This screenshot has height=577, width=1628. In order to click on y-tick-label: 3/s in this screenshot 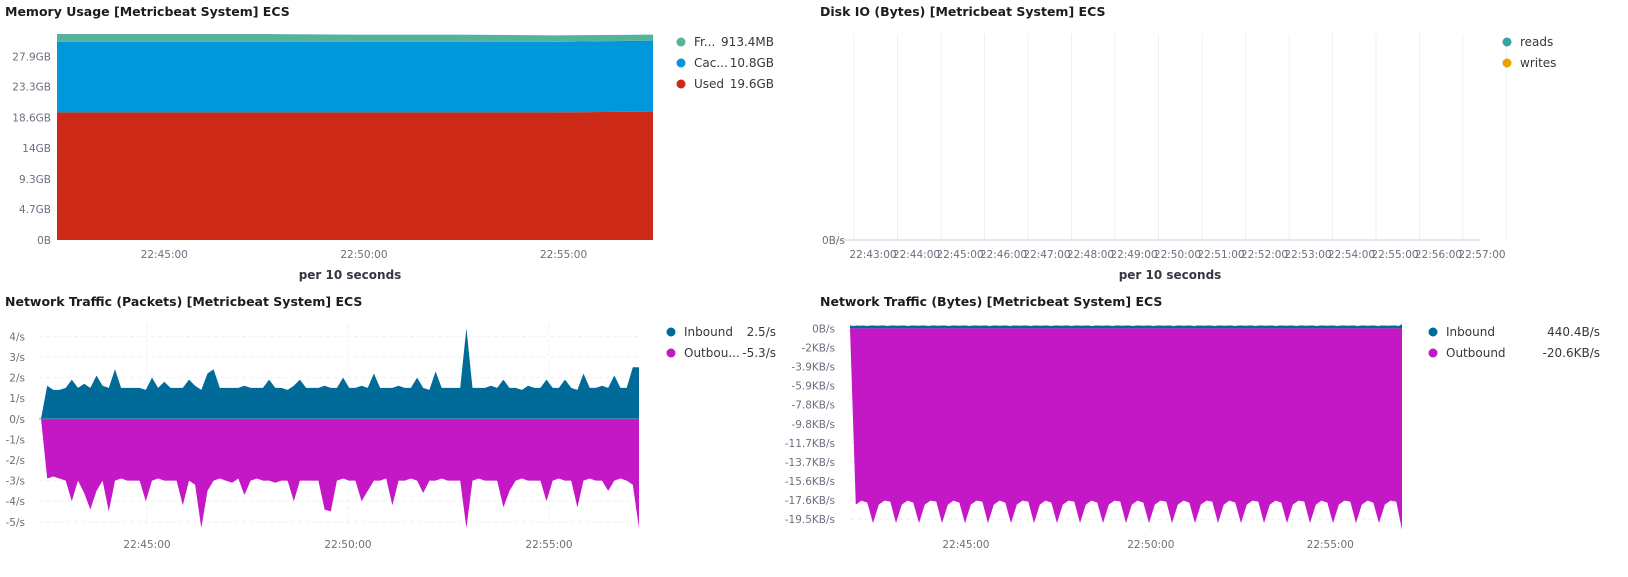, I will do `click(17, 358)`.